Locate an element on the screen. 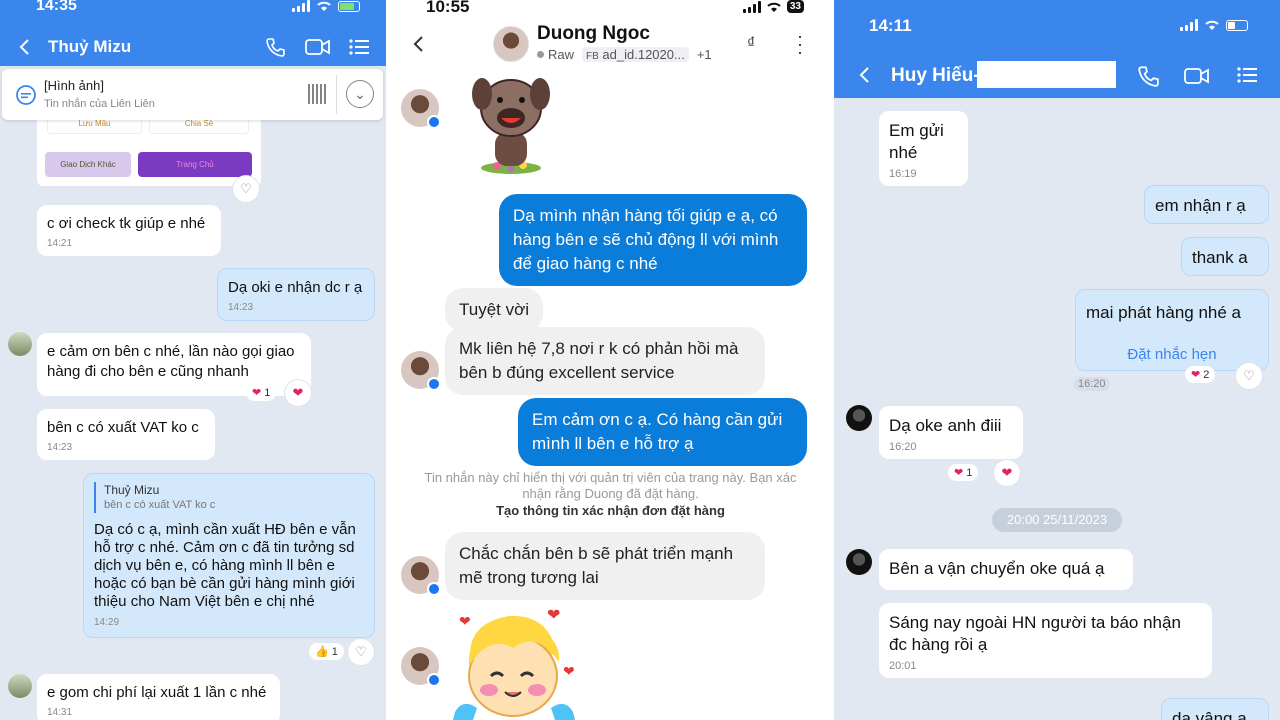 The width and height of the screenshot is (1280, 720). more-options-icon: · · · is located at coordinates (800, 44).